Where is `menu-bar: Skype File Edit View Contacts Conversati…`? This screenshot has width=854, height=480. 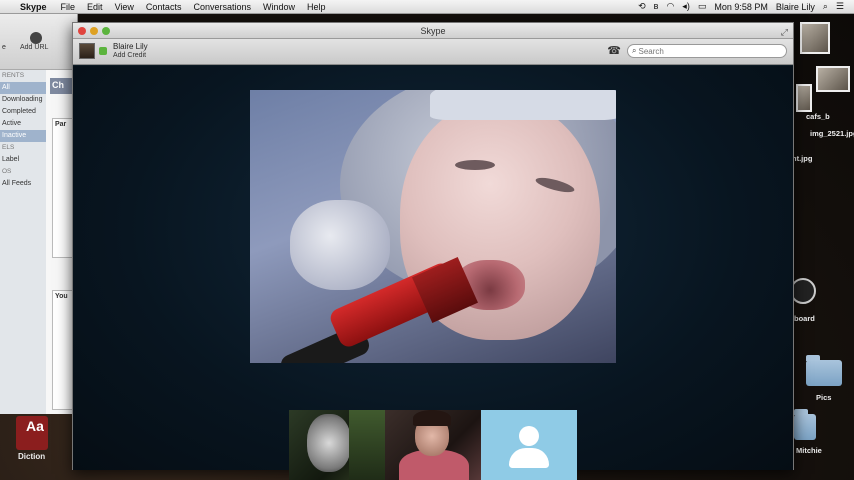
menu-bar: Skype File Edit View Contacts Conversati… is located at coordinates (427, 7).